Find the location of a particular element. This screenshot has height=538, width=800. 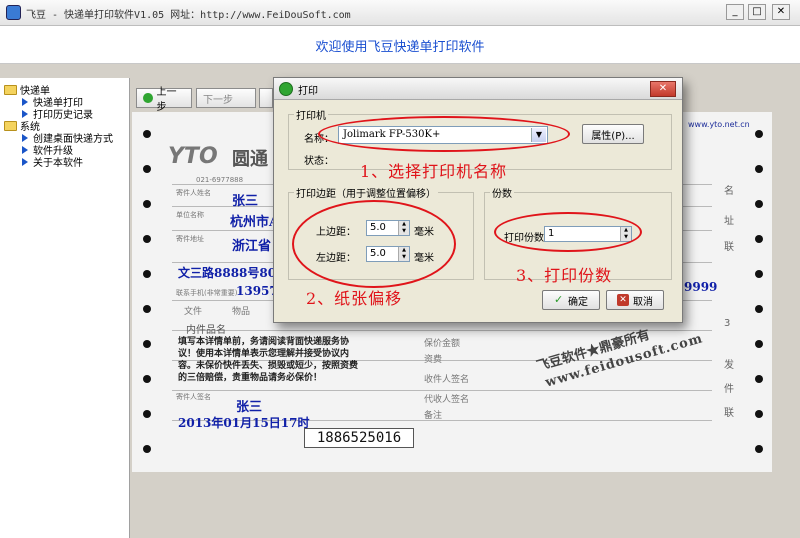

agent-sign-label: 代收人签名 is located at coordinates (447, 400).